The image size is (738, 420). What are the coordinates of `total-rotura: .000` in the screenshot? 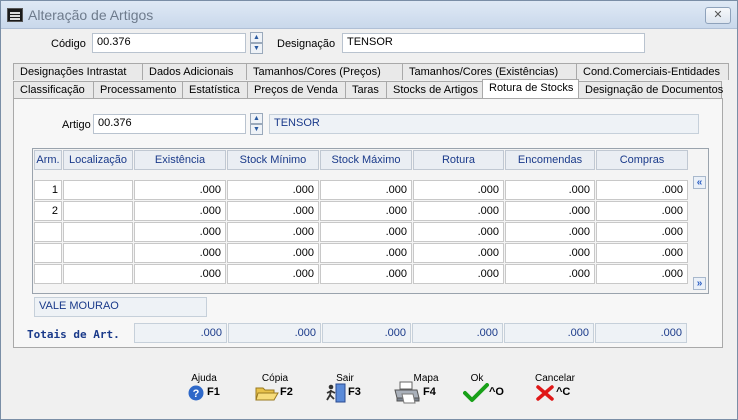 It's located at (457, 333).